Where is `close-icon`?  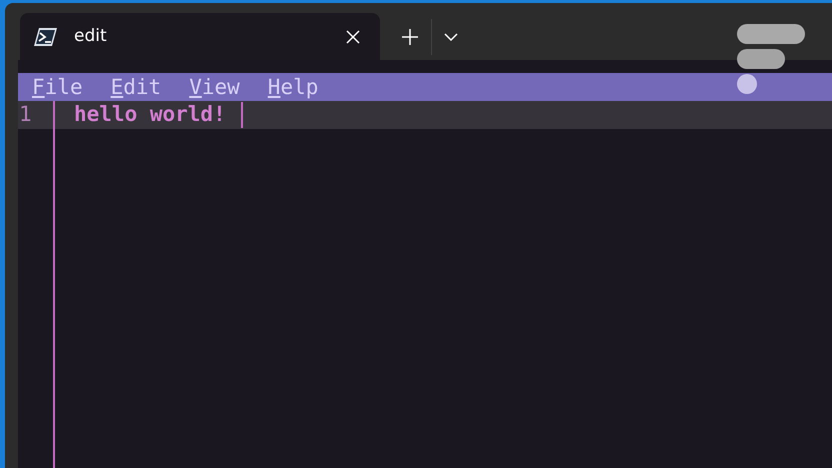 close-icon is located at coordinates (353, 37).